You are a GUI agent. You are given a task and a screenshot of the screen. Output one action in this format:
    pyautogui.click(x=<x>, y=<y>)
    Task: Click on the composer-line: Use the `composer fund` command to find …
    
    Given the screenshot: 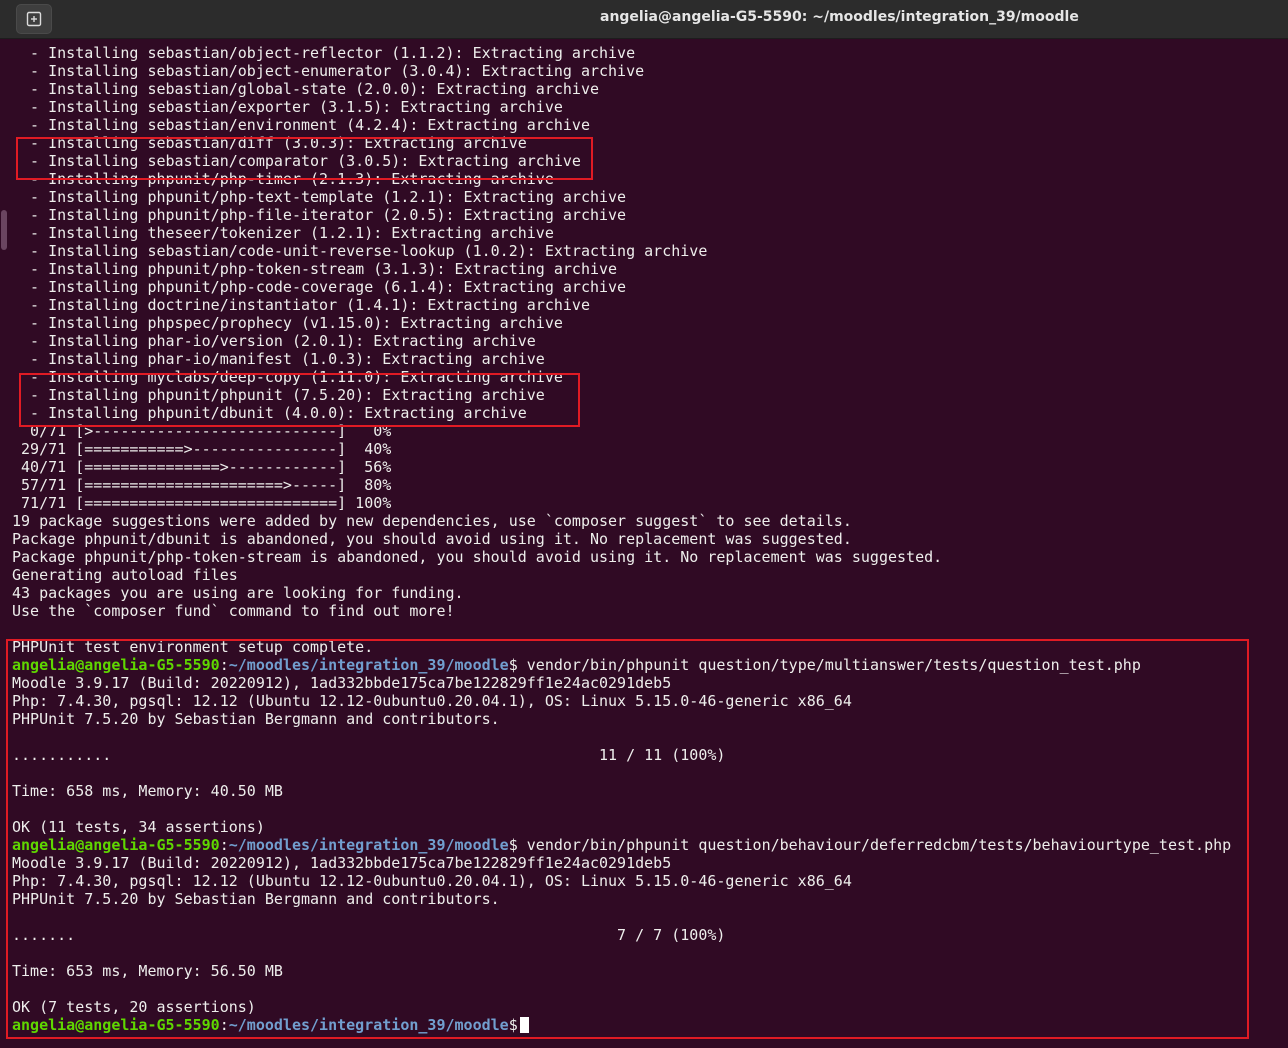 What is the action you would take?
    pyautogui.click(x=233, y=611)
    